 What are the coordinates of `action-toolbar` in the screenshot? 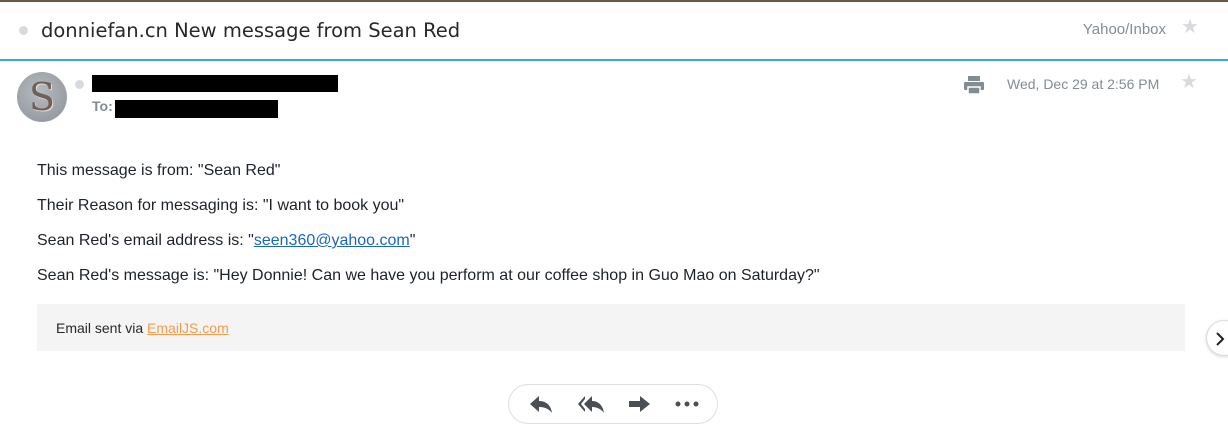 It's located at (613, 404).